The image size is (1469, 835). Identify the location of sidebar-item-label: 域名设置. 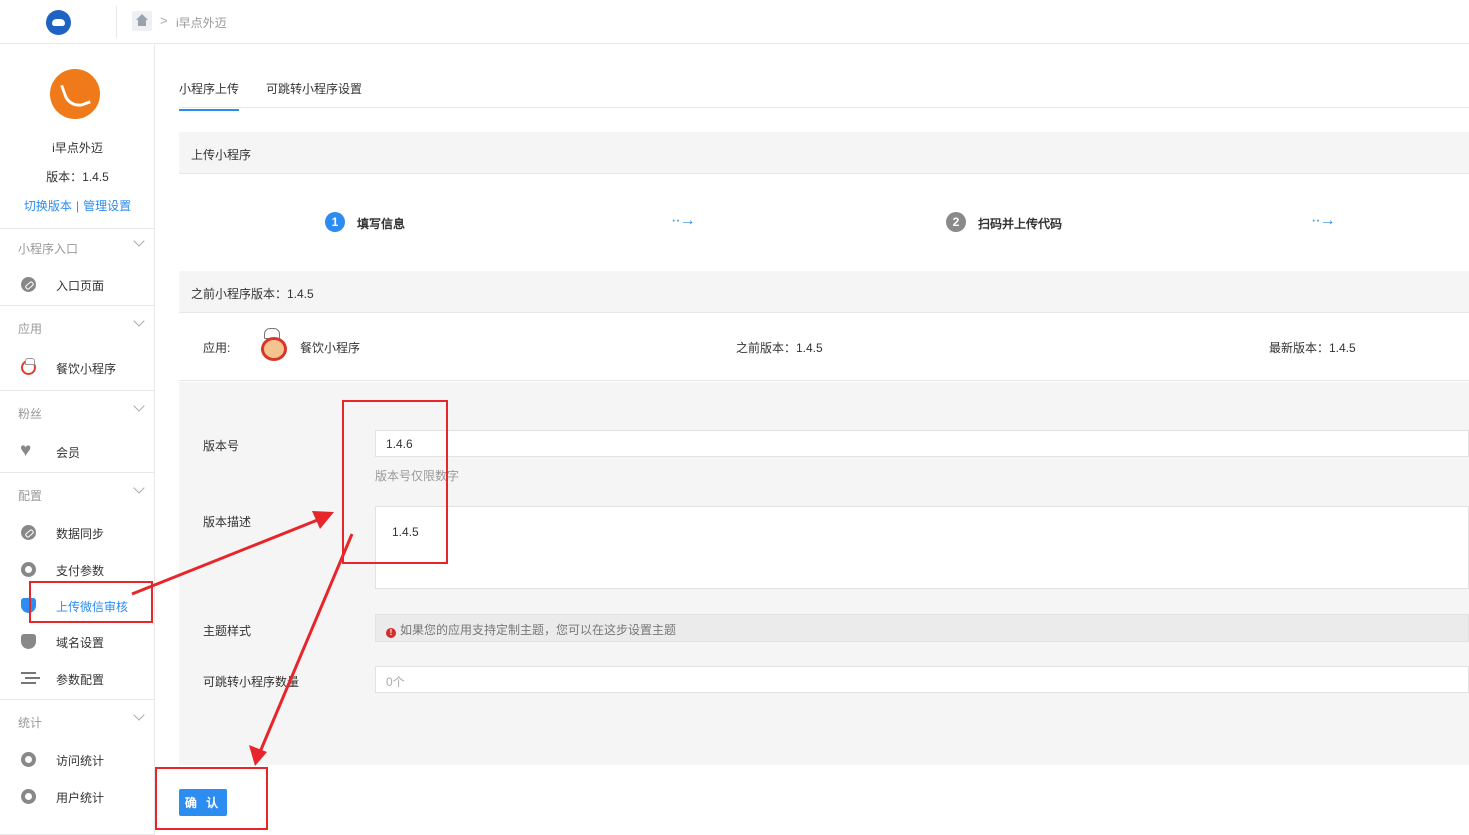
(80, 643).